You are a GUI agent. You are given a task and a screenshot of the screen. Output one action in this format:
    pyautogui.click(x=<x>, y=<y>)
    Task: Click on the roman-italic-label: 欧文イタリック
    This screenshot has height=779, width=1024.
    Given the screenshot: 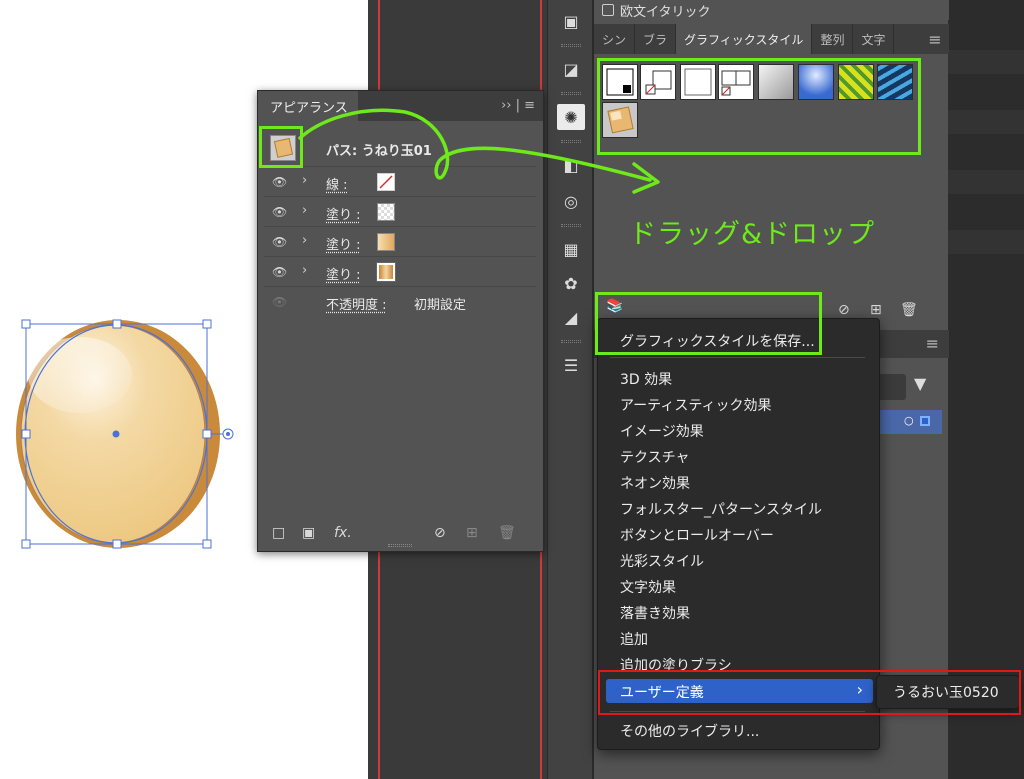 What is the action you would take?
    pyautogui.click(x=665, y=12)
    